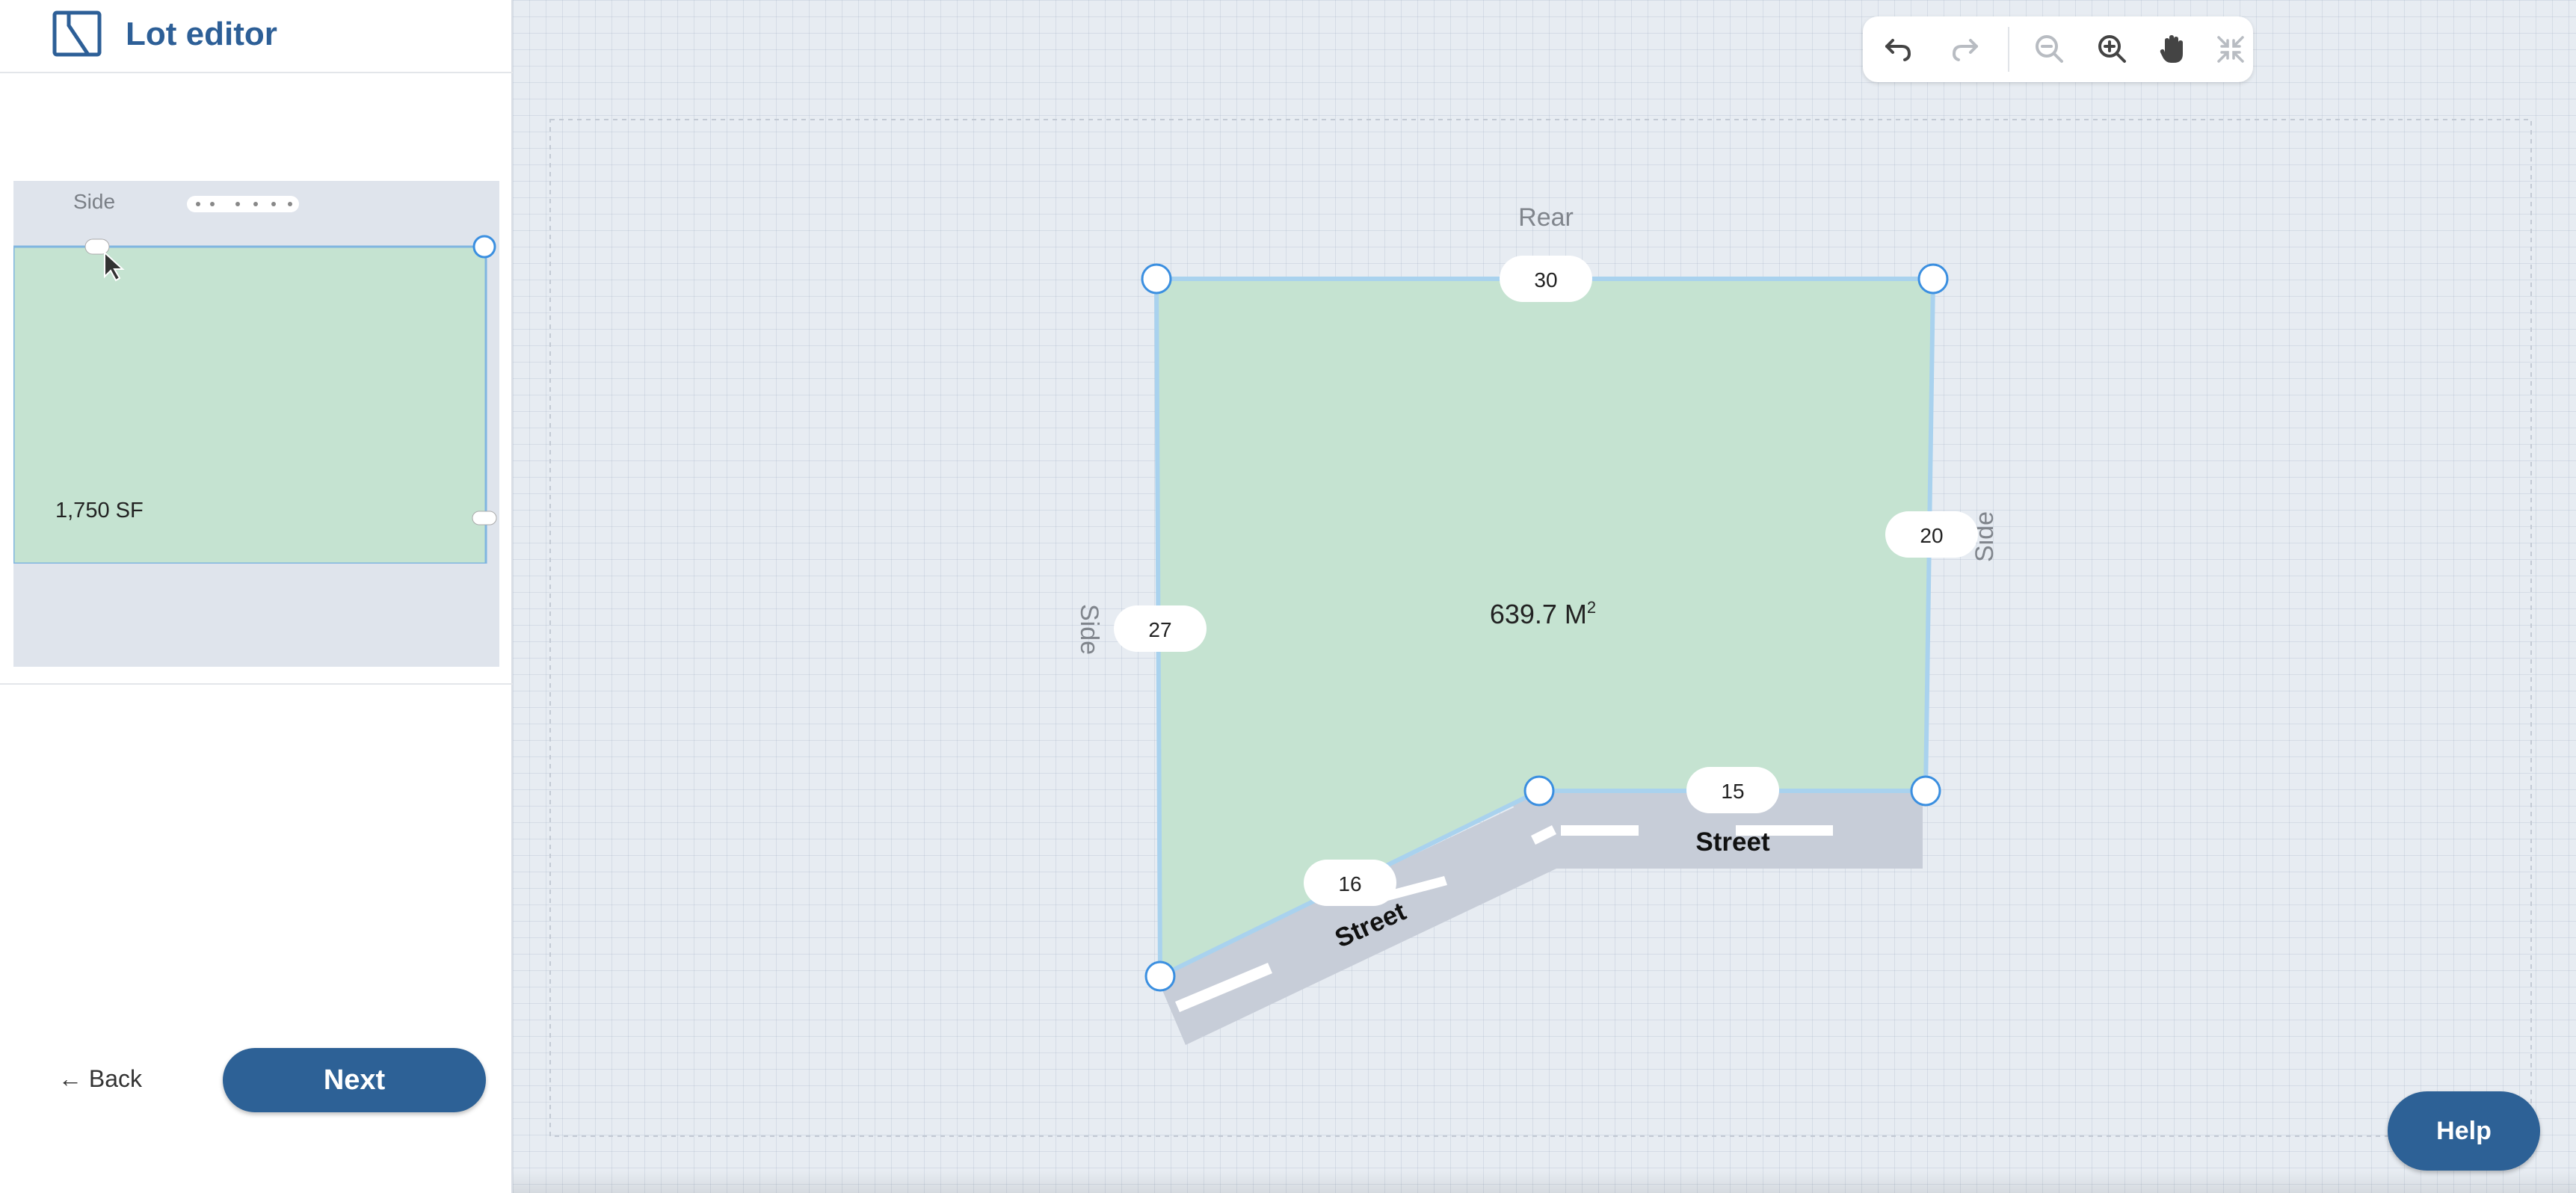 The height and width of the screenshot is (1193, 2576). Describe the element at coordinates (484, 247) in the screenshot. I see `preview-vertex-handle` at that location.